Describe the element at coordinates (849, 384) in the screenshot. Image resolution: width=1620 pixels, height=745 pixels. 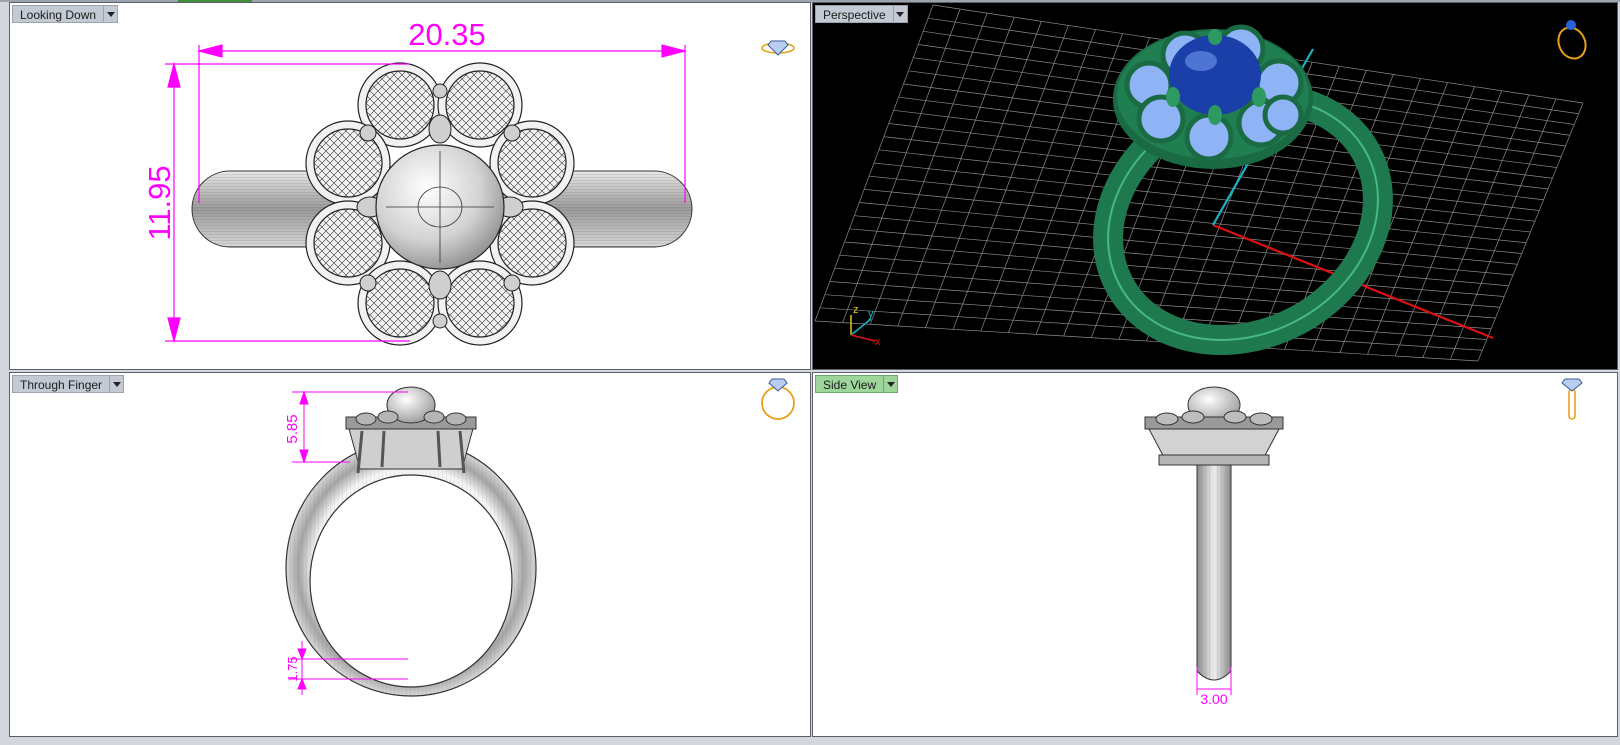
I see `viewport-tab-label: Side View` at that location.